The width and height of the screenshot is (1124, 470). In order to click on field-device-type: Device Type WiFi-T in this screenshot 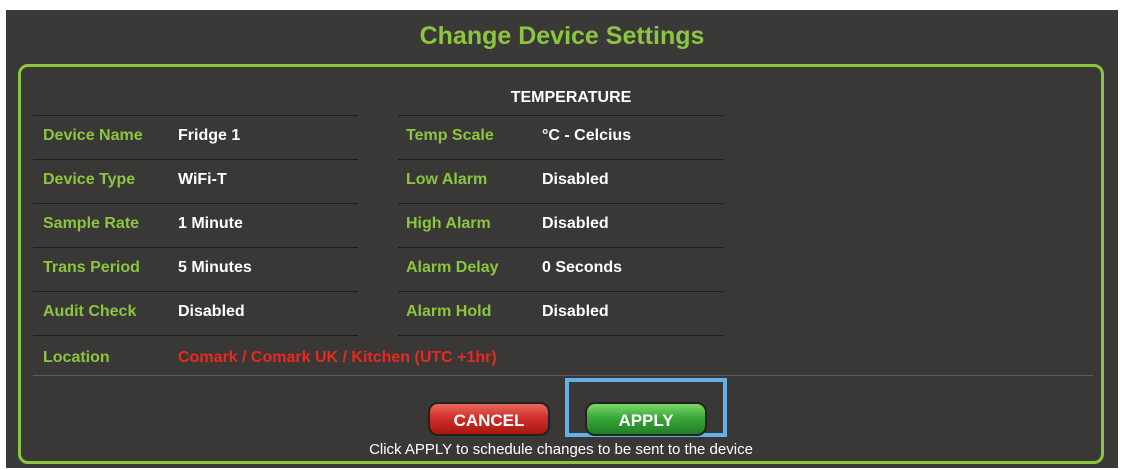, I will do `click(195, 181)`.